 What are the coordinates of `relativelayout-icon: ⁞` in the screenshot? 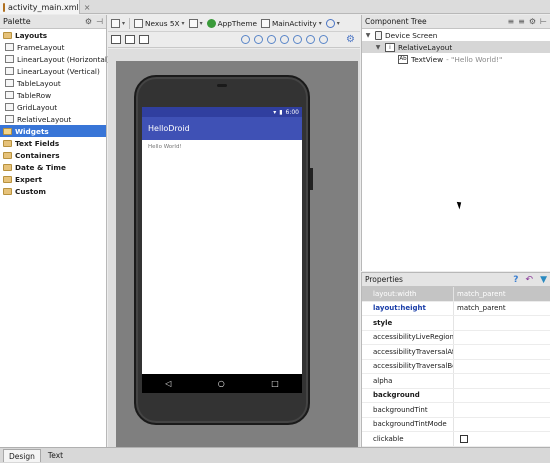 It's located at (390, 47).